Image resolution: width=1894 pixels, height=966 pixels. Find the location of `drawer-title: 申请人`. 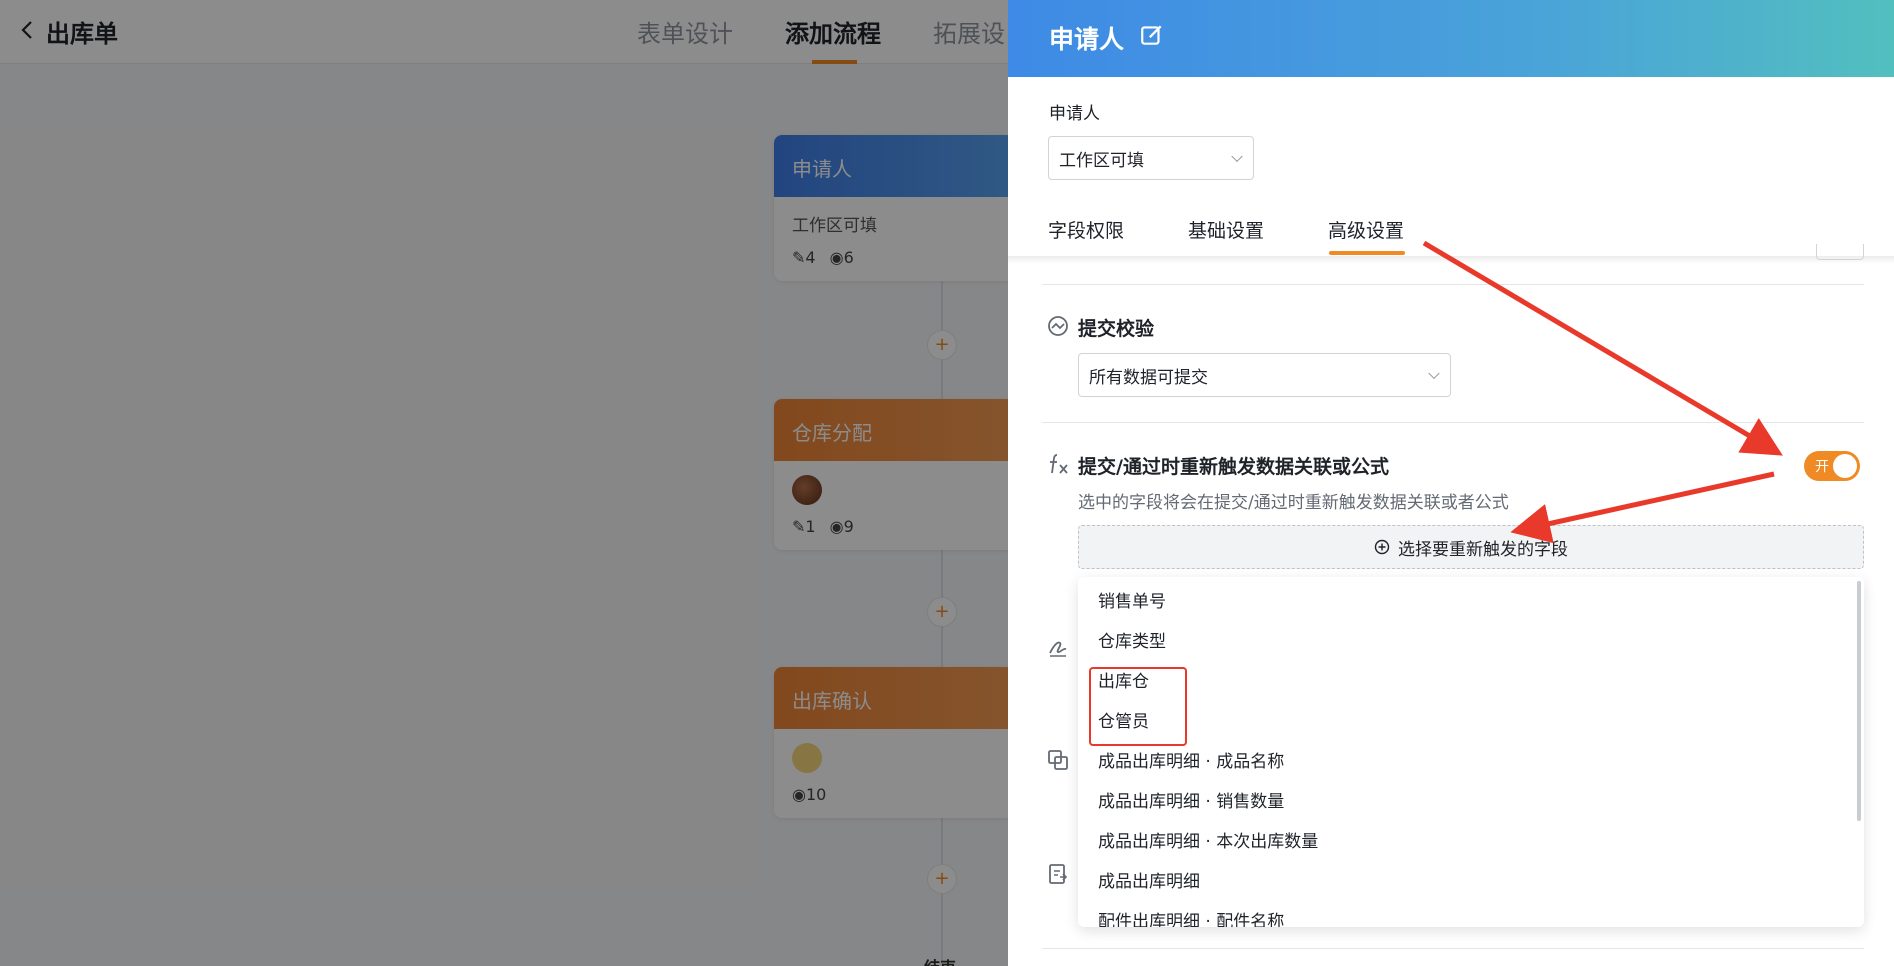

drawer-title: 申请人 is located at coordinates (1087, 39).